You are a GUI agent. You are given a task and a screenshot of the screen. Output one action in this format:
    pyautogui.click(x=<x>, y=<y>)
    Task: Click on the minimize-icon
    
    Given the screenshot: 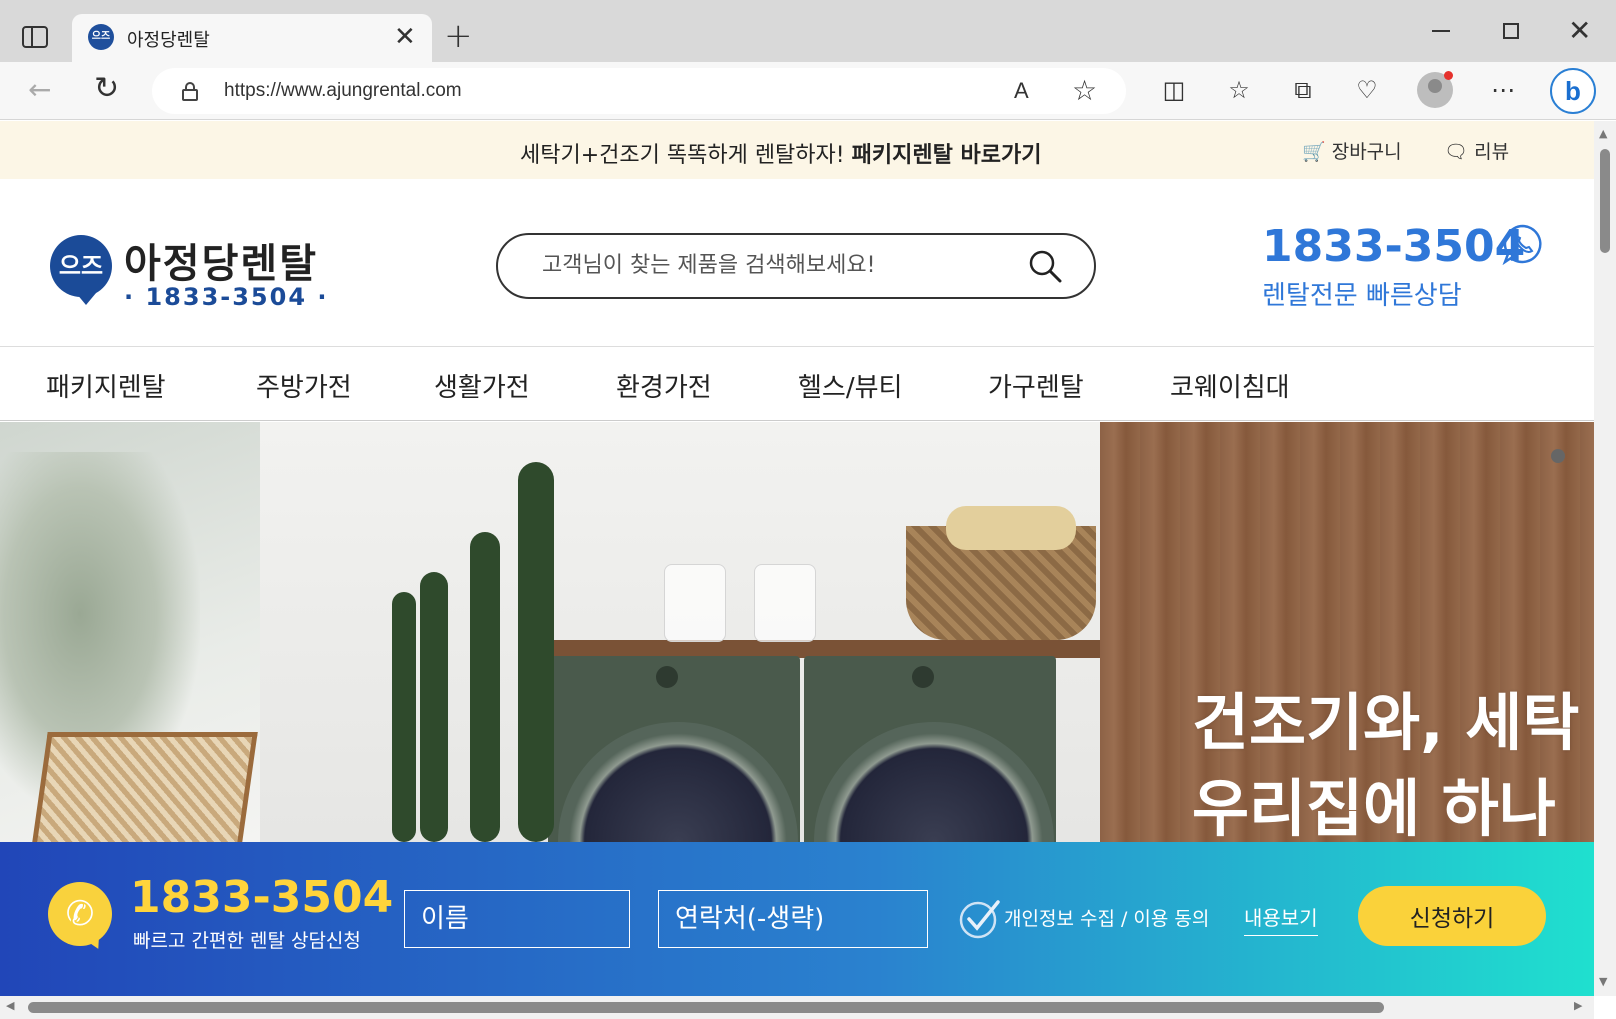 What is the action you would take?
    pyautogui.click(x=1441, y=31)
    